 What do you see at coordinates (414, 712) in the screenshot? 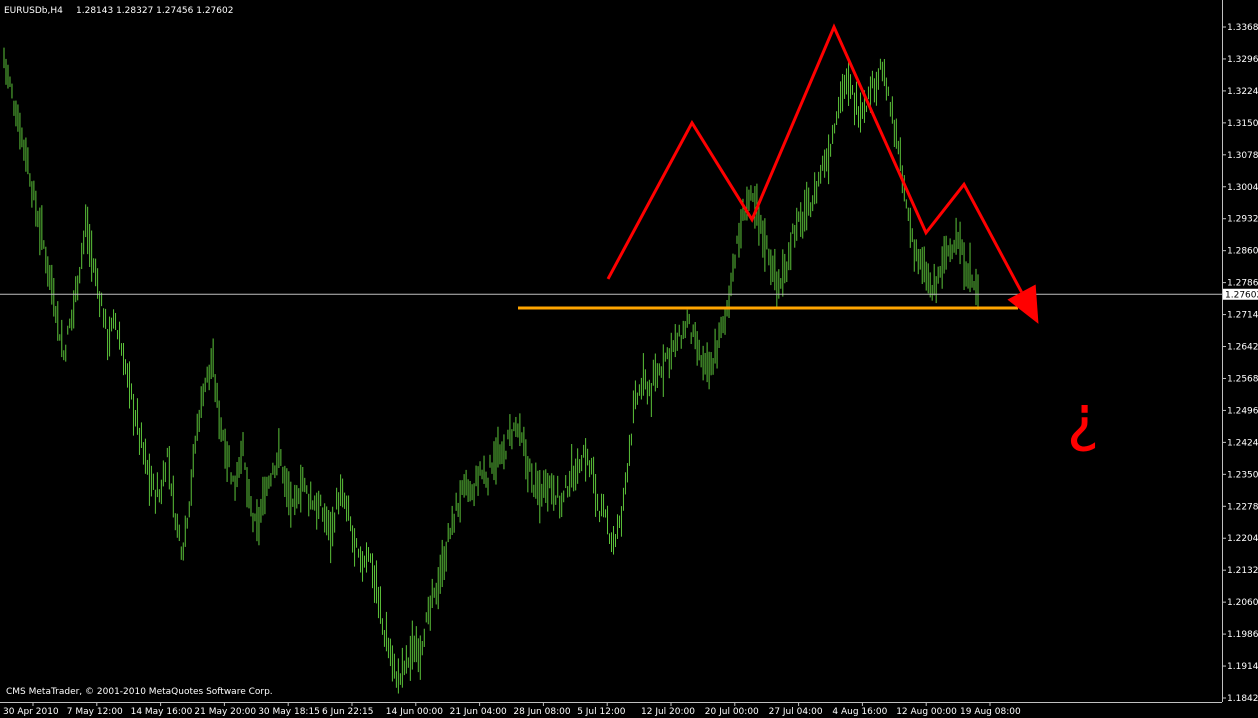
I see `x-tick-label: 14 Jun 00:00` at bounding box center [414, 712].